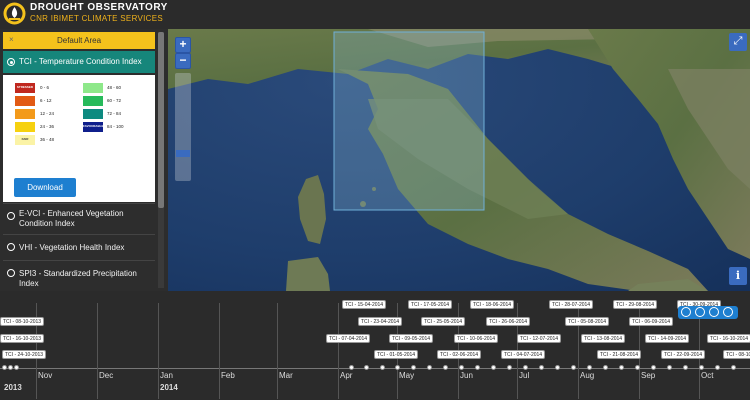 Image resolution: width=750 pixels, height=400 pixels. Describe the element at coordinates (667, 338) in the screenshot. I see `timeline-tag: TCI - 14-09-2014` at that location.